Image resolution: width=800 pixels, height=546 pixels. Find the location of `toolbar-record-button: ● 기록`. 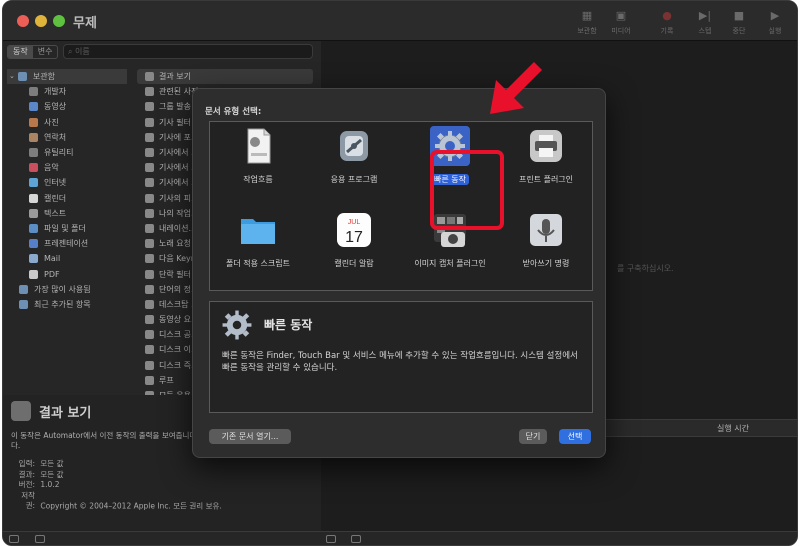

toolbar-record-button: ● 기록 is located at coordinates (667, 24).